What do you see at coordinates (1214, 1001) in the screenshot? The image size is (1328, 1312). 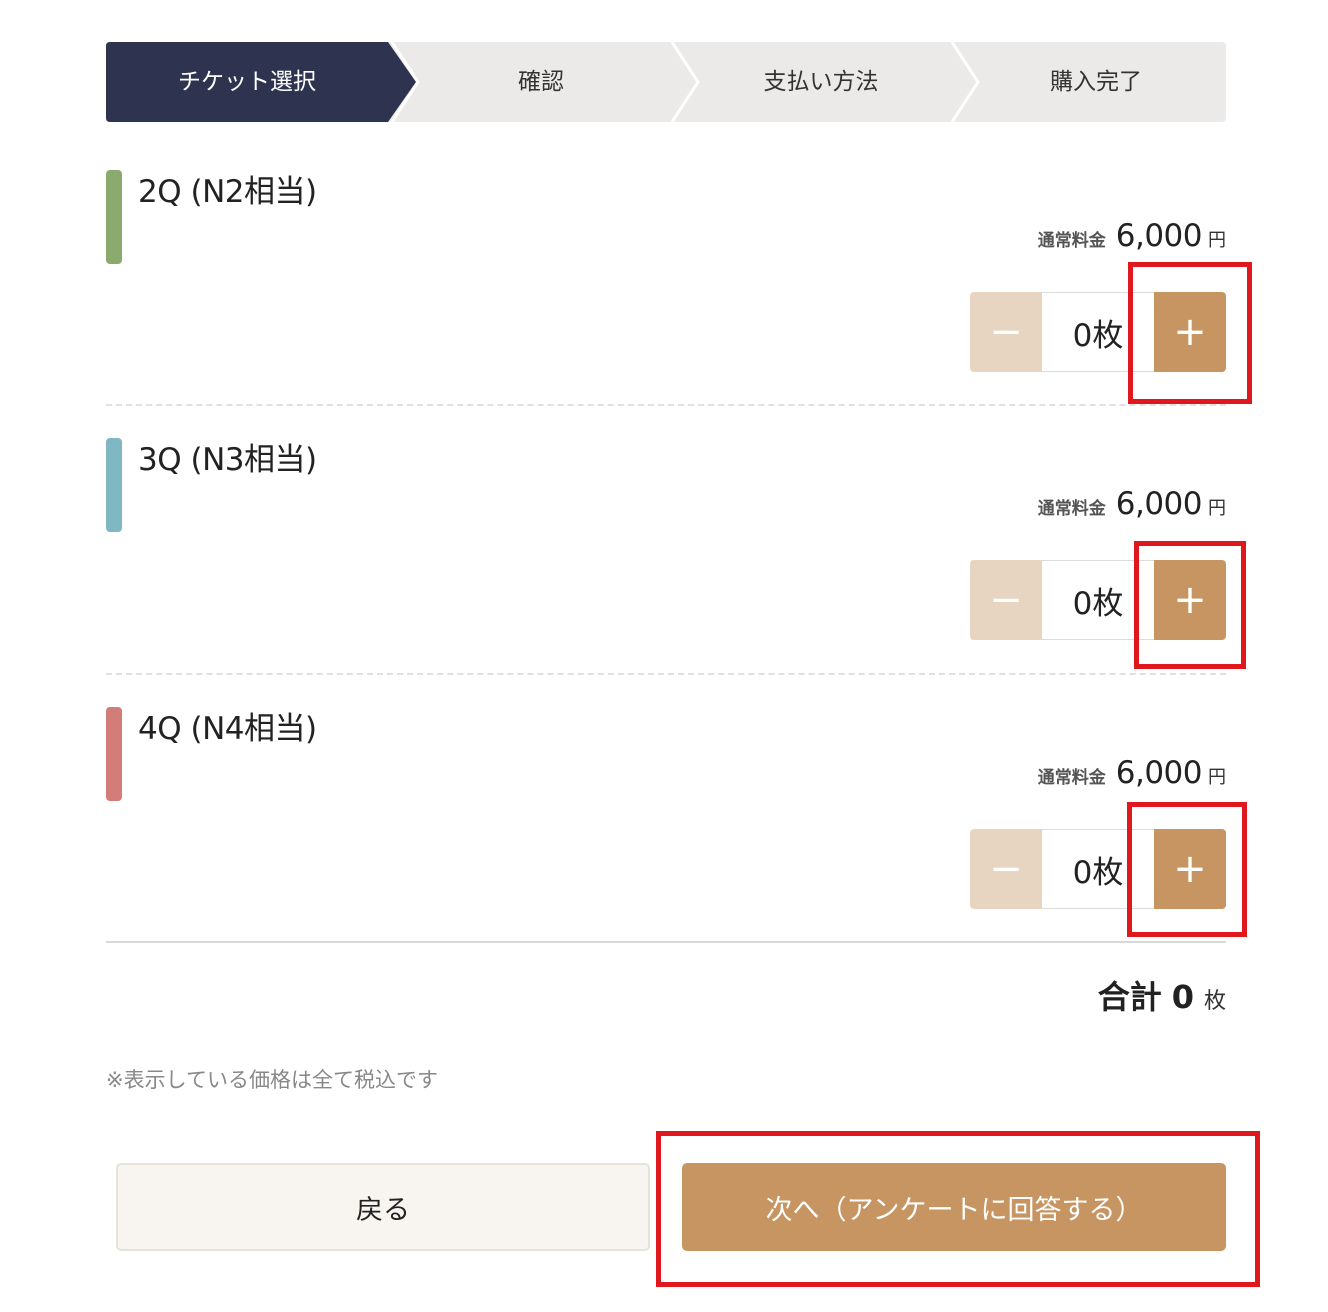 I see `total-unit: 枚` at bounding box center [1214, 1001].